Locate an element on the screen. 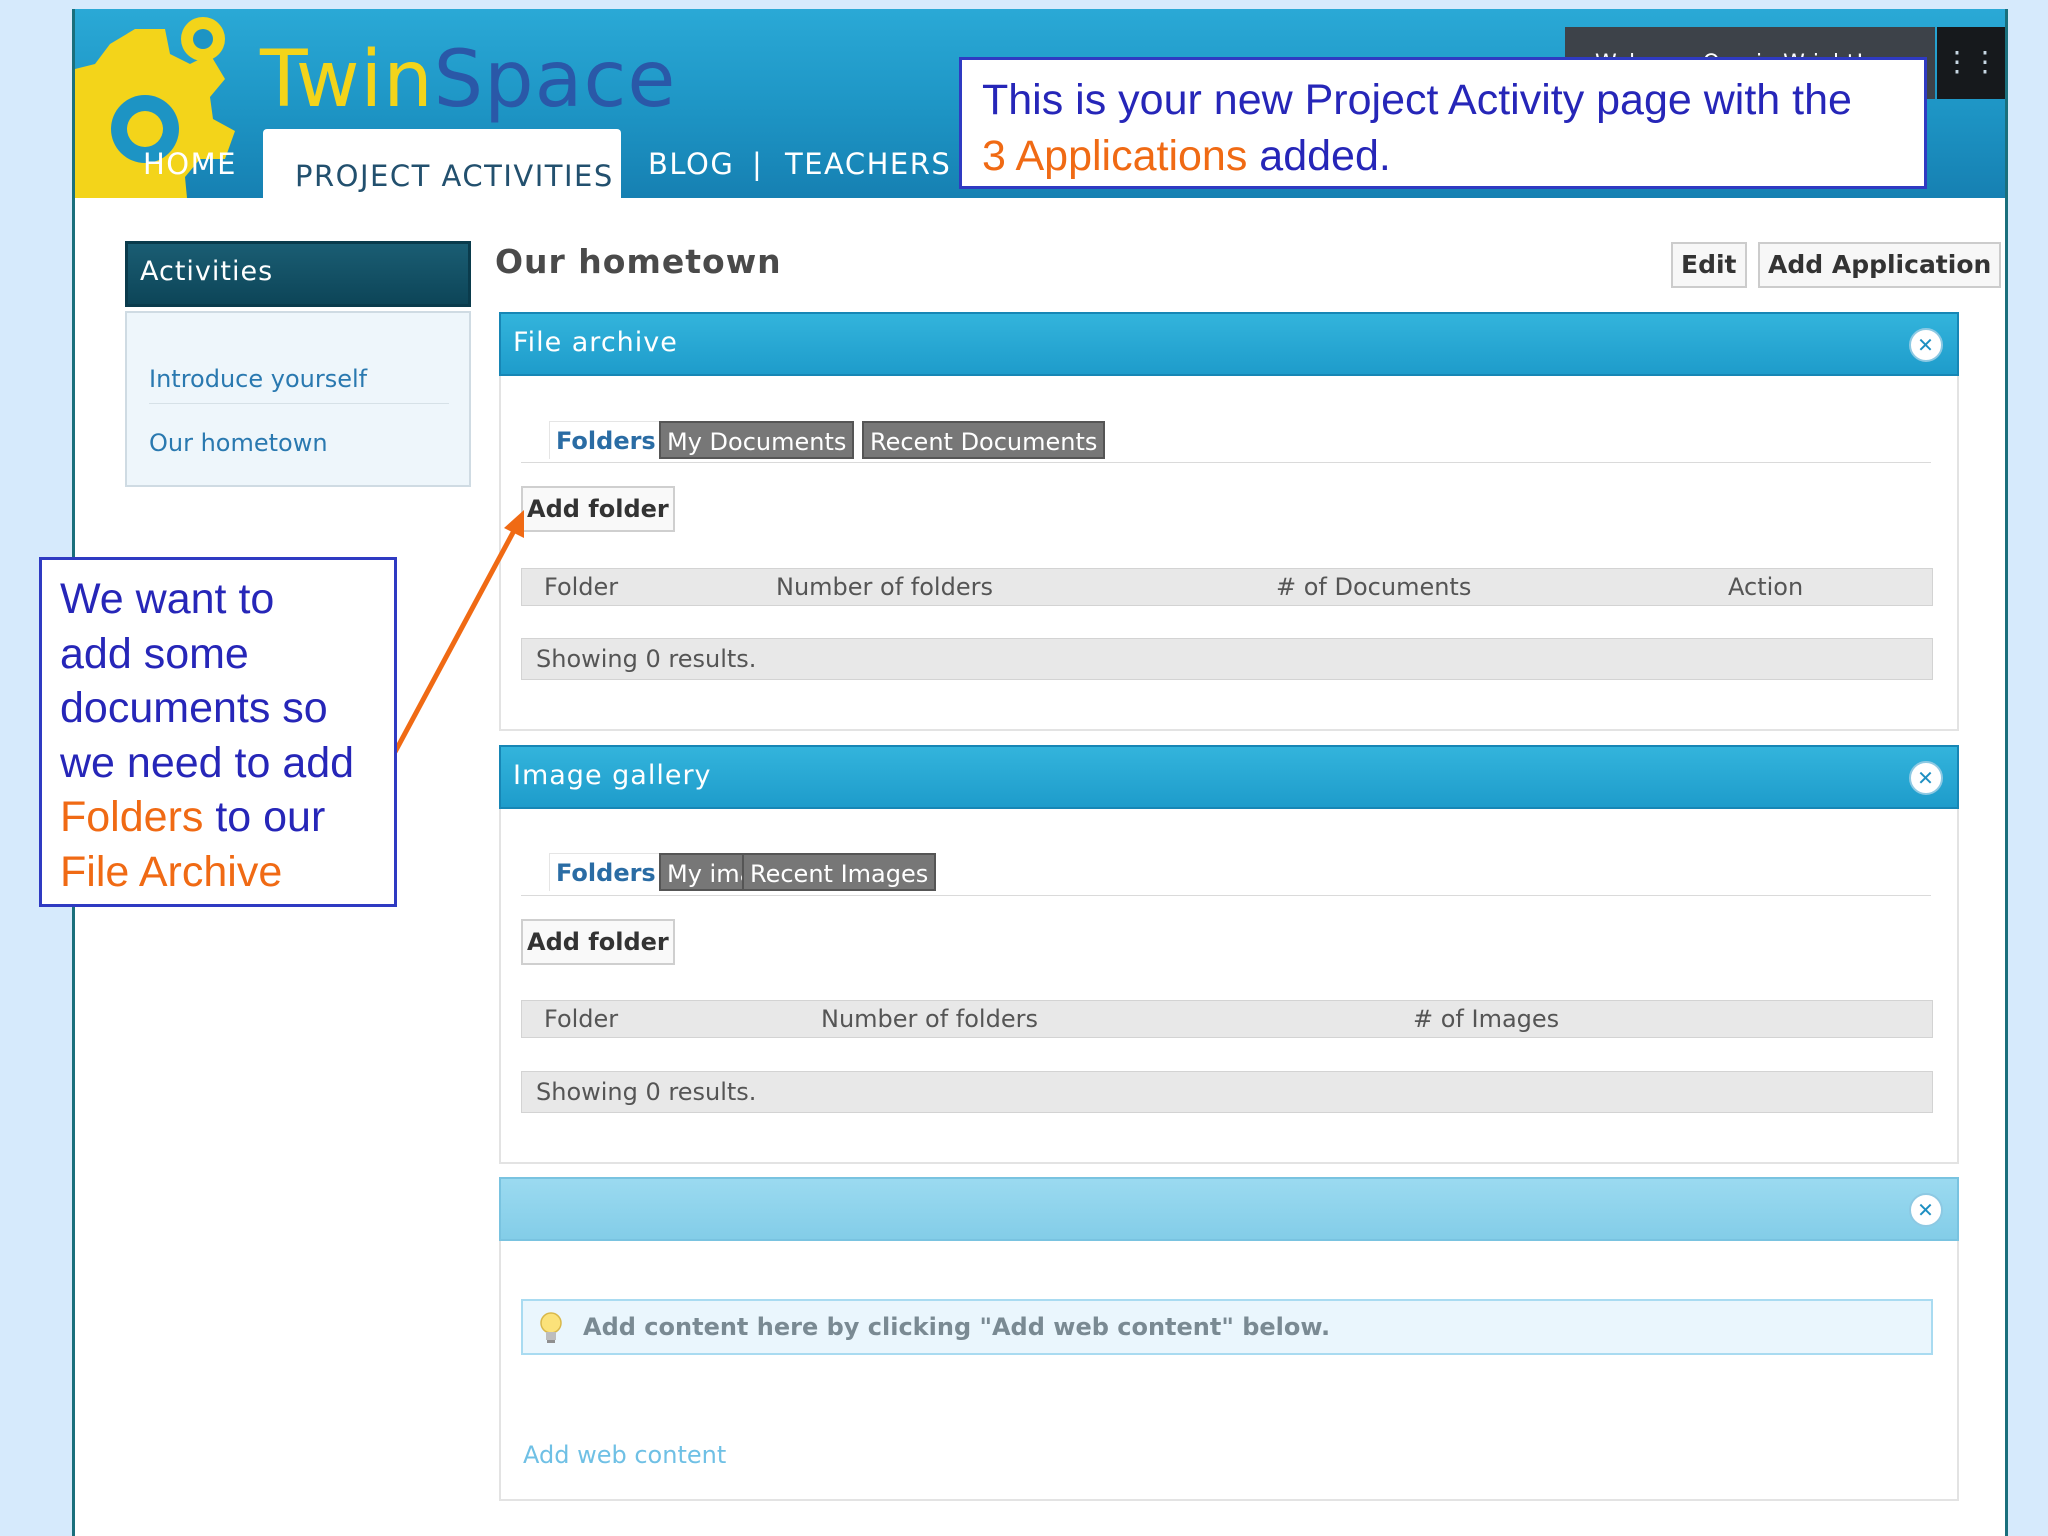  activities-list: Introduce yourself Our hometown is located at coordinates (298, 399).